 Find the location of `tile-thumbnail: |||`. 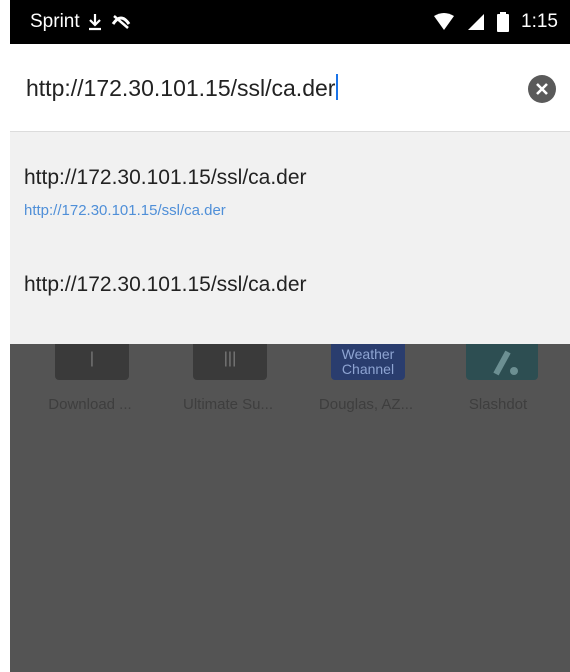

tile-thumbnail: ||| is located at coordinates (230, 362).